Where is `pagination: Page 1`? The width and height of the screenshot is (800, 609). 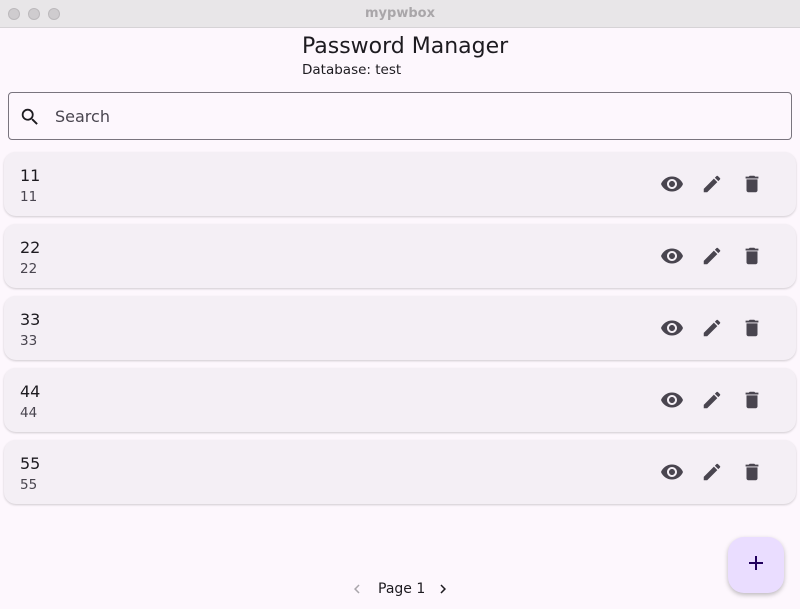
pagination: Page 1 is located at coordinates (404, 589).